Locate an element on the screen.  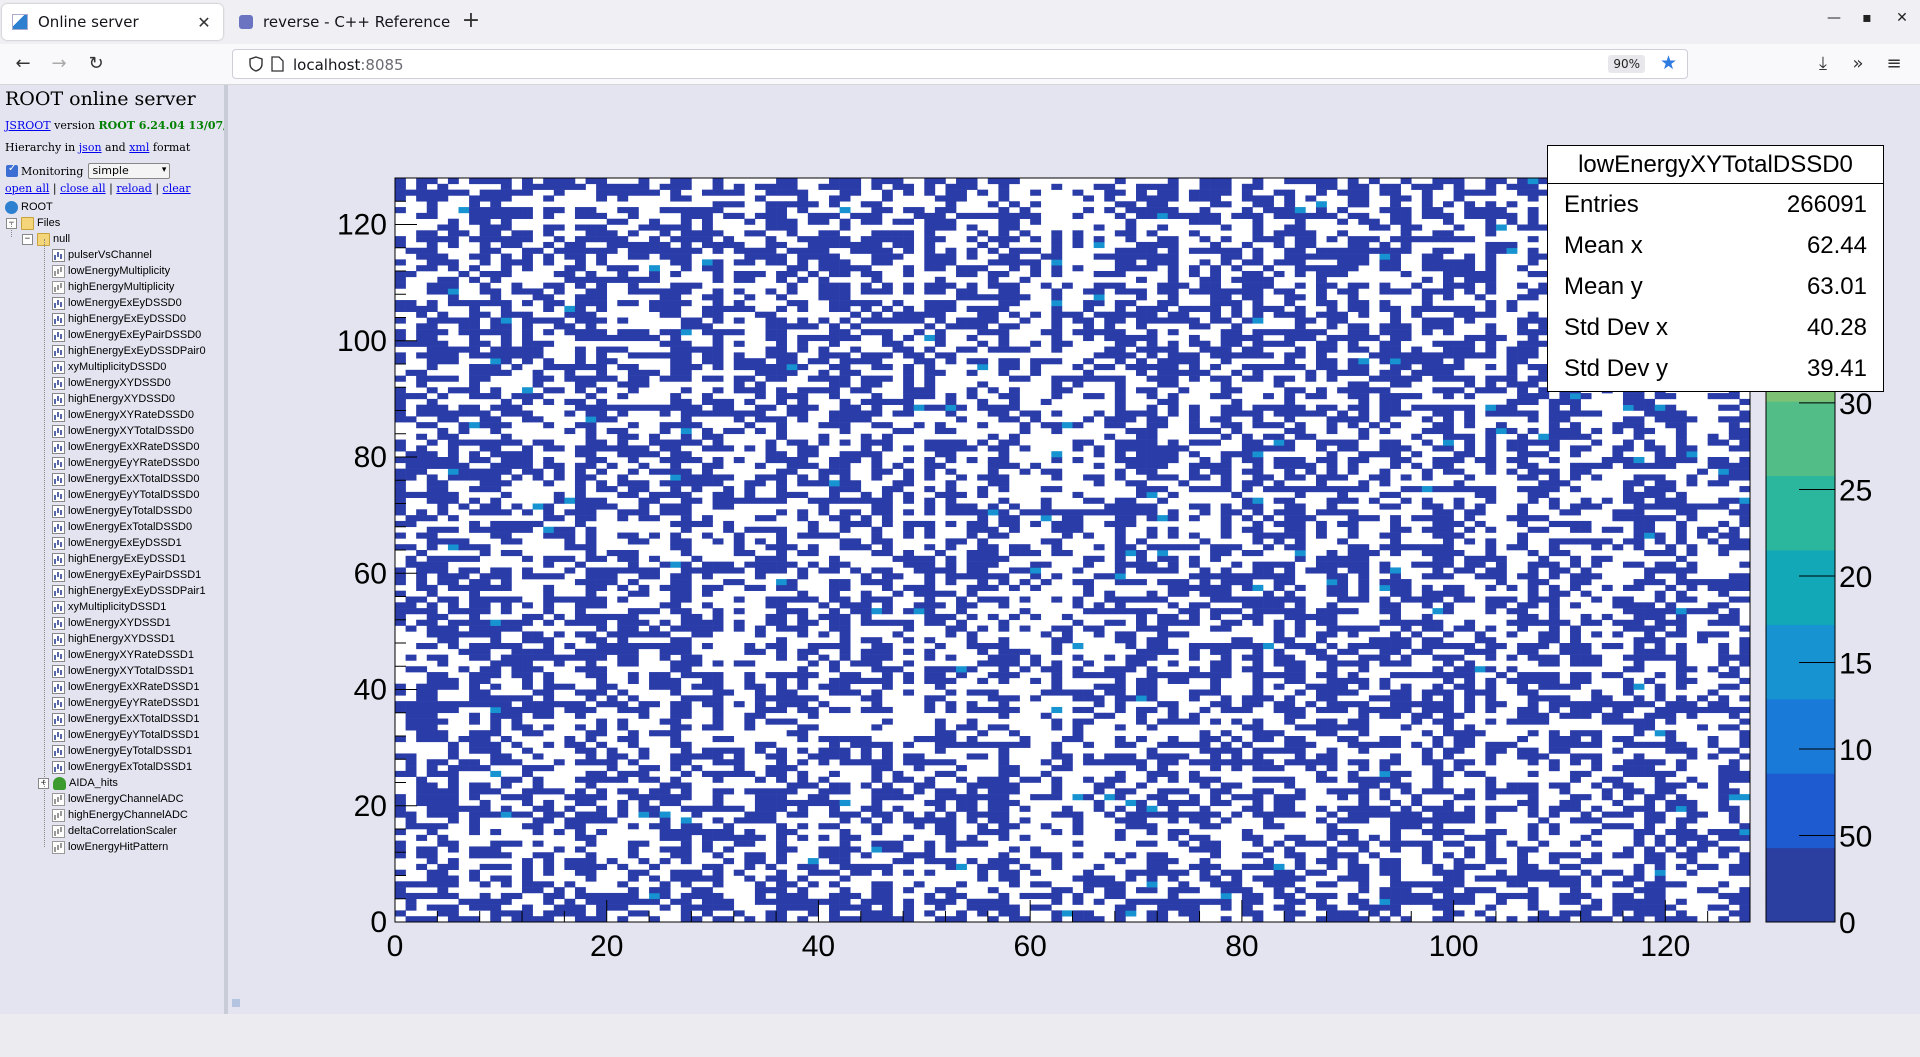
tree-item-files: −Files is located at coordinates (33, 223).